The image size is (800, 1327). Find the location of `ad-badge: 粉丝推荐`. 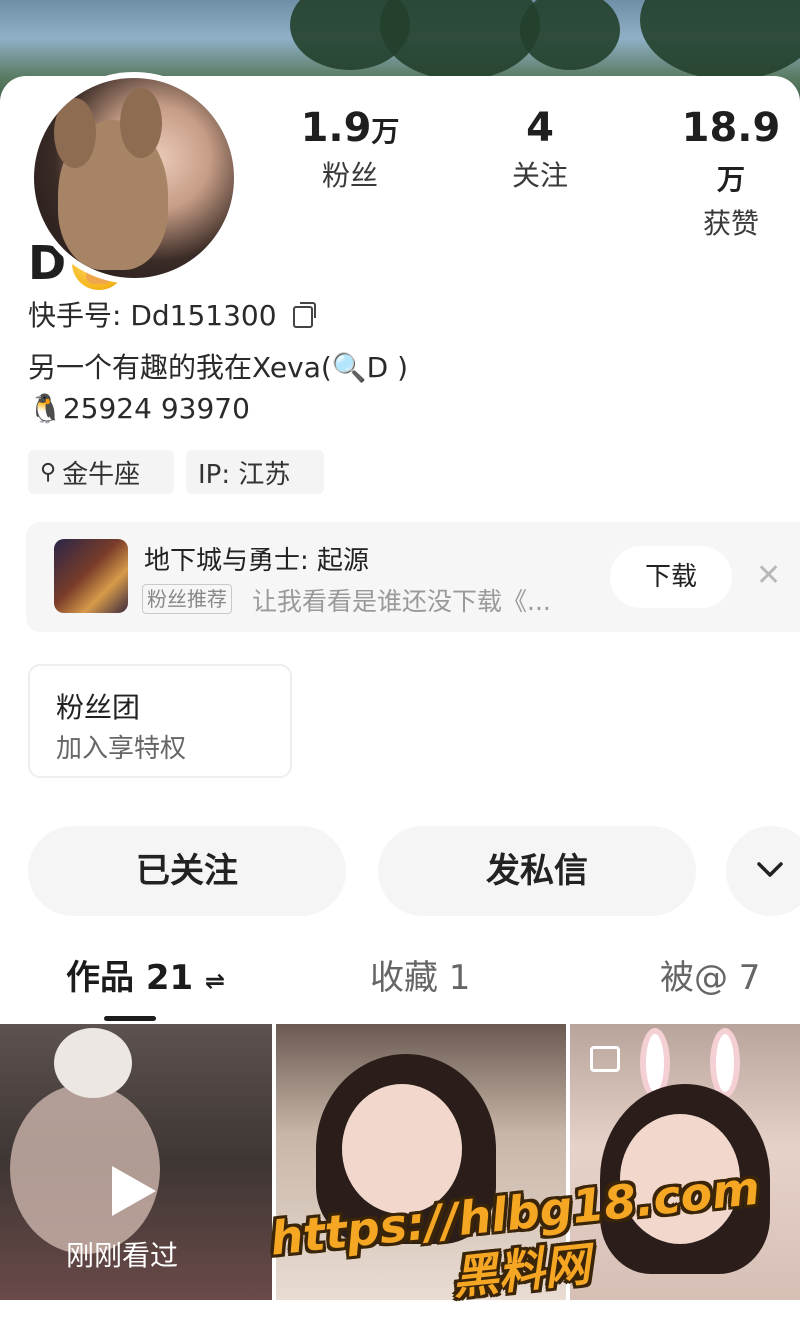

ad-badge: 粉丝推荐 is located at coordinates (187, 599).